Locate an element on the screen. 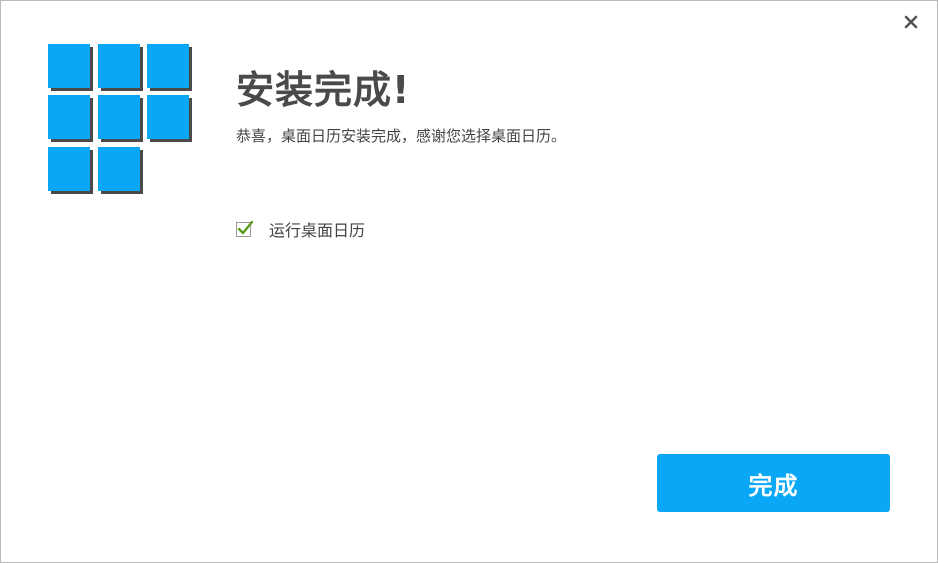 This screenshot has height=563, width=938. completion-message: 恭喜，桌面日历安装完成，感谢您选择桌面日历。 is located at coordinates (401, 136).